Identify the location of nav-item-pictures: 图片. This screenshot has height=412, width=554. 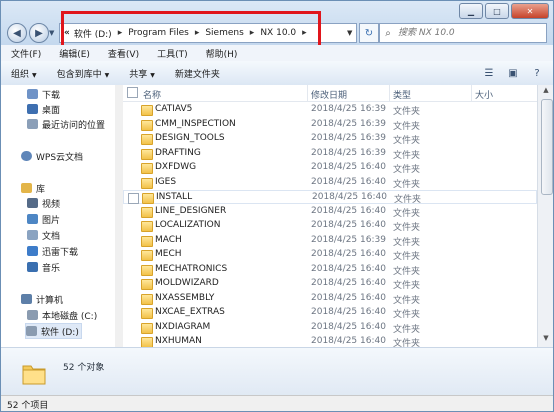
(43, 219).